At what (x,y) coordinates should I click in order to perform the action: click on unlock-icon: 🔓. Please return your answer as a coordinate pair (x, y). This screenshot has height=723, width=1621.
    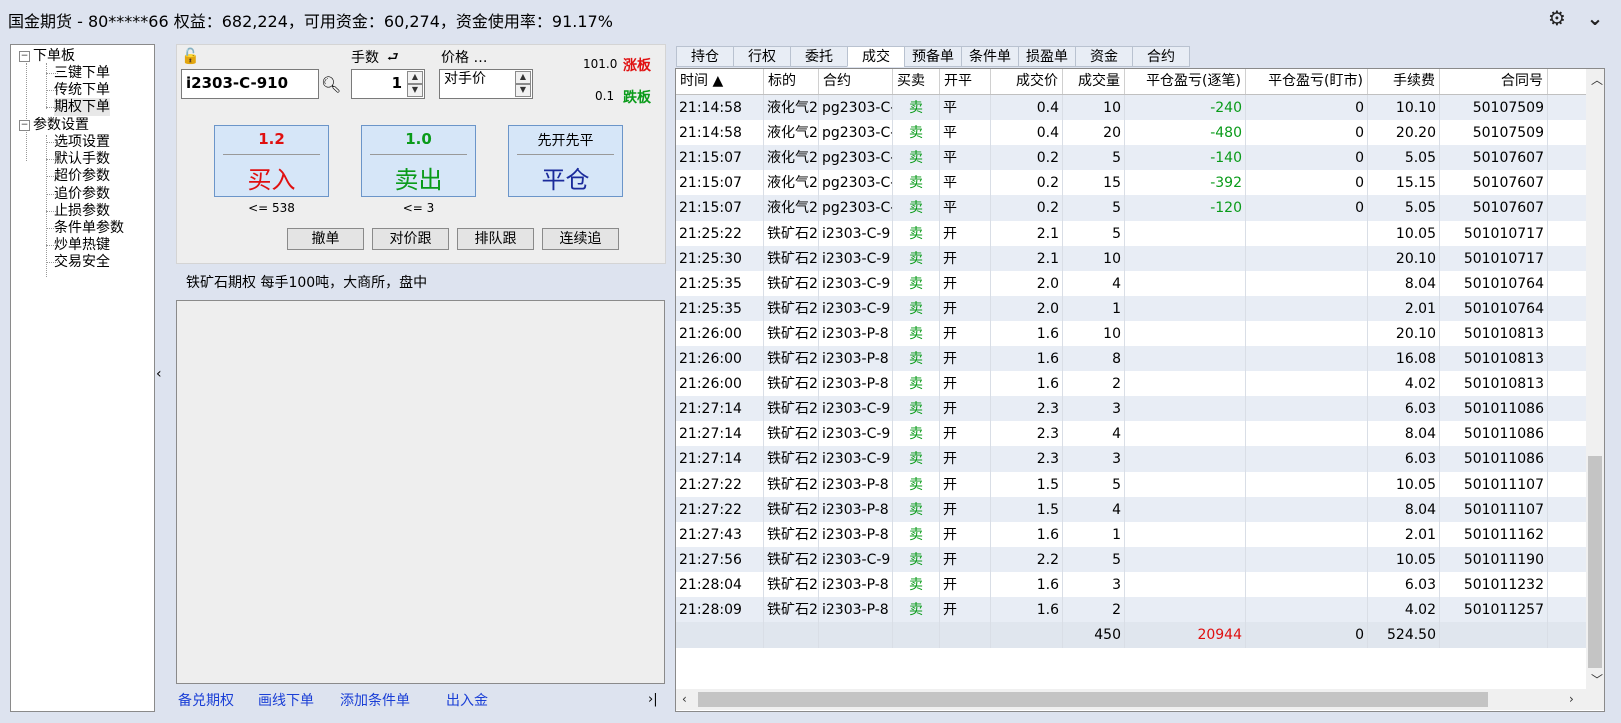
    Looking at the image, I should click on (190, 56).